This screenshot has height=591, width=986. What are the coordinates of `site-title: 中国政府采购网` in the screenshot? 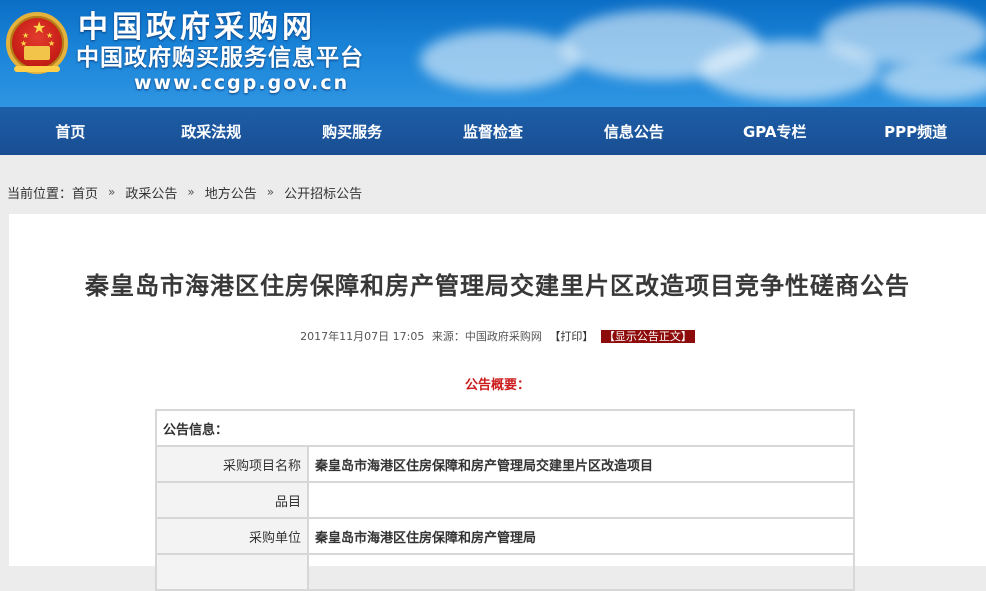 It's located at (197, 28).